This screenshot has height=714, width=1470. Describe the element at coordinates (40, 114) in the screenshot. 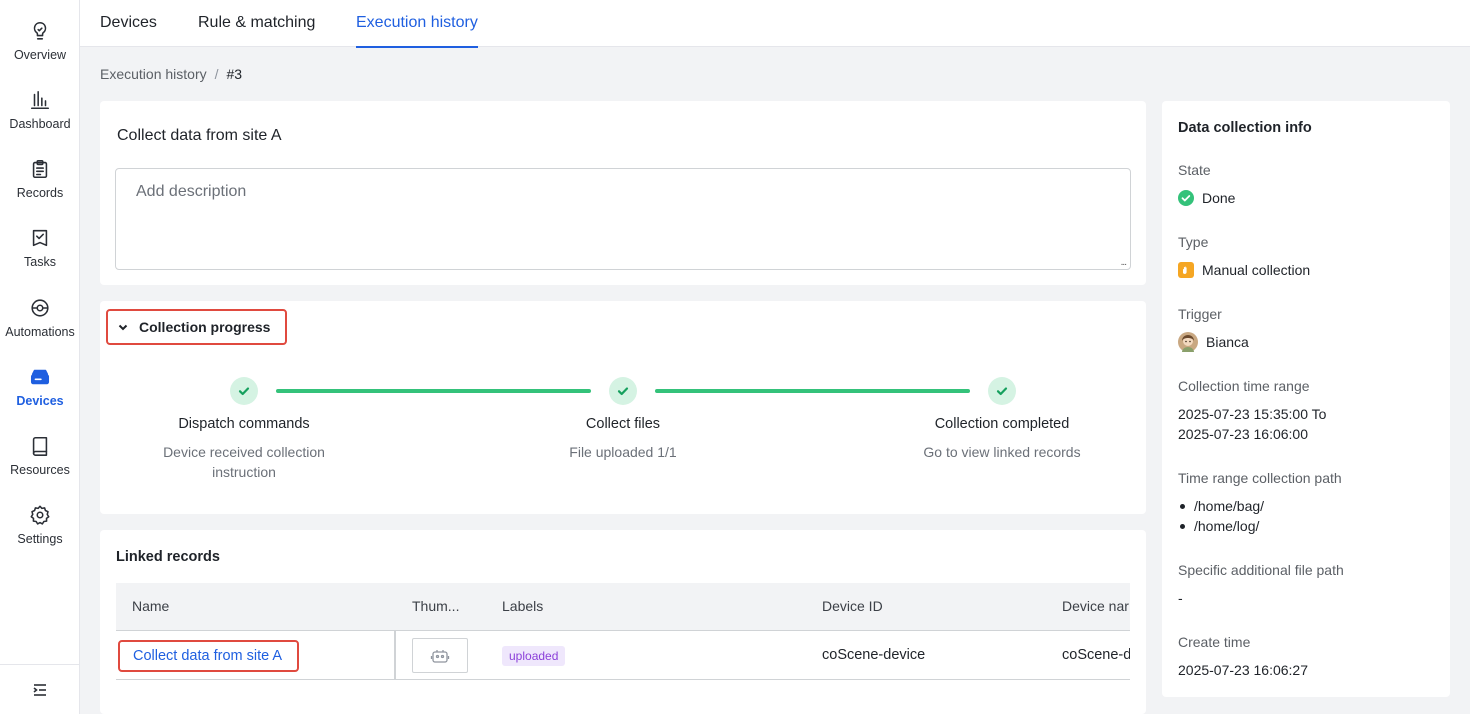

I see `sidebar-item-dashboard: Dashboard` at that location.